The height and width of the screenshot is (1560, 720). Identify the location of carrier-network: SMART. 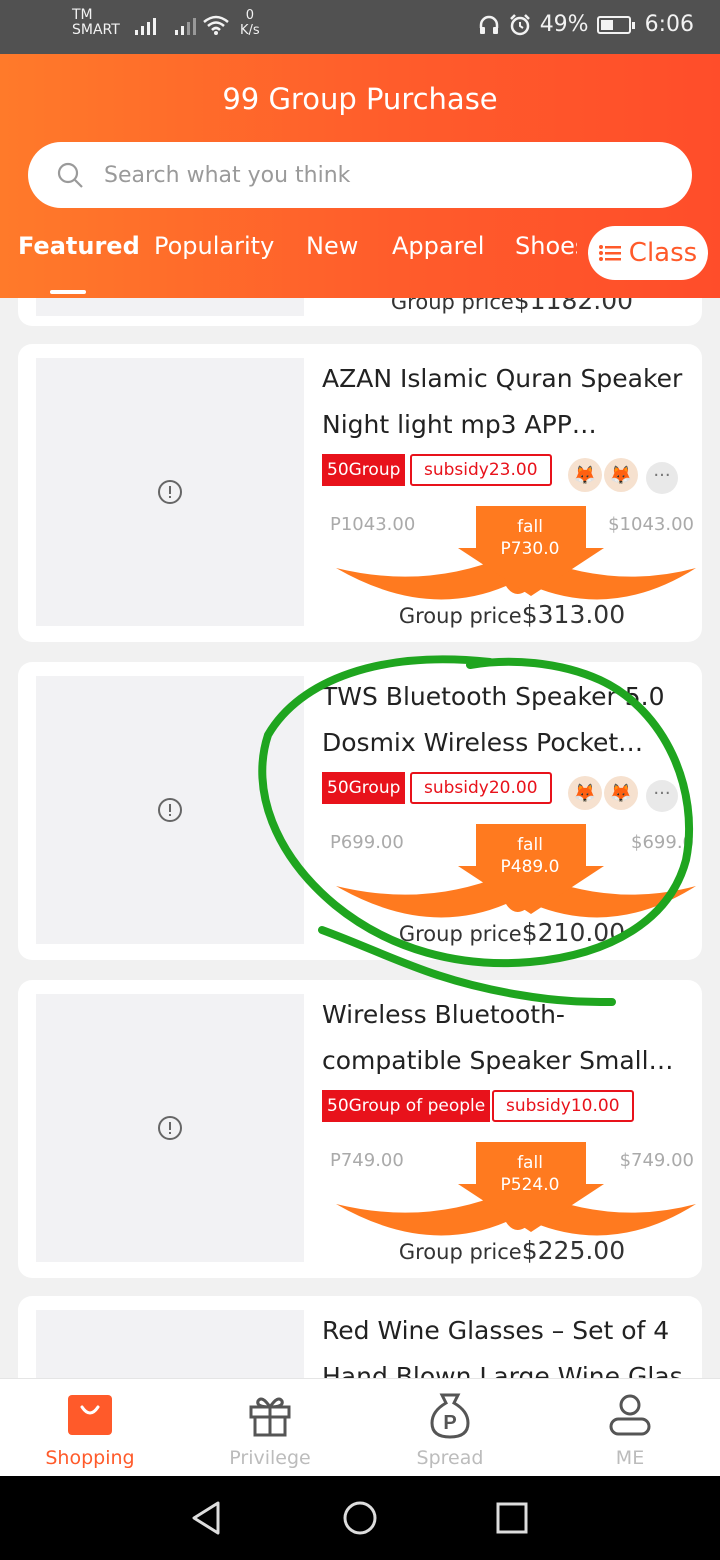
(96, 30).